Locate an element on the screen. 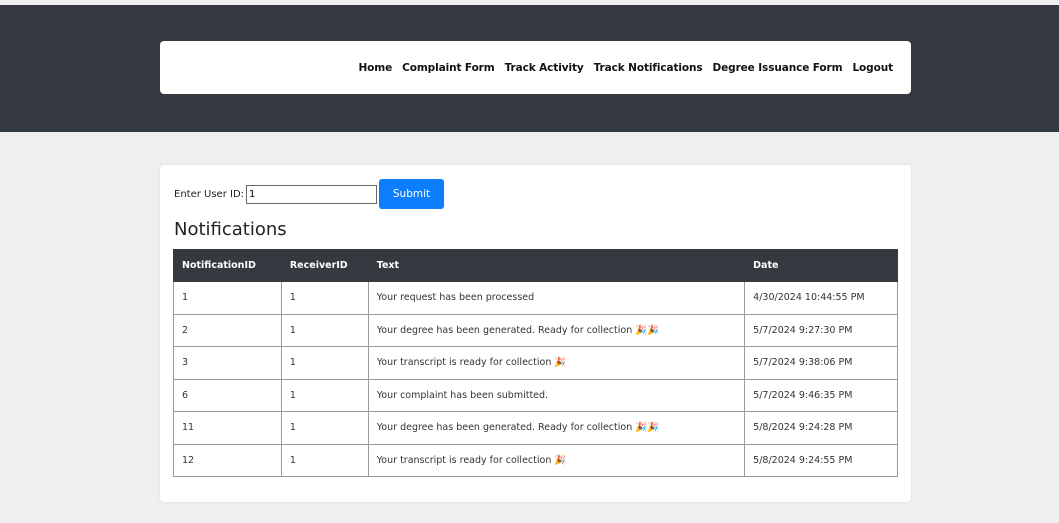 Image resolution: width=1059 pixels, height=523 pixels. cell-notification-id: 11 is located at coordinates (227, 428).